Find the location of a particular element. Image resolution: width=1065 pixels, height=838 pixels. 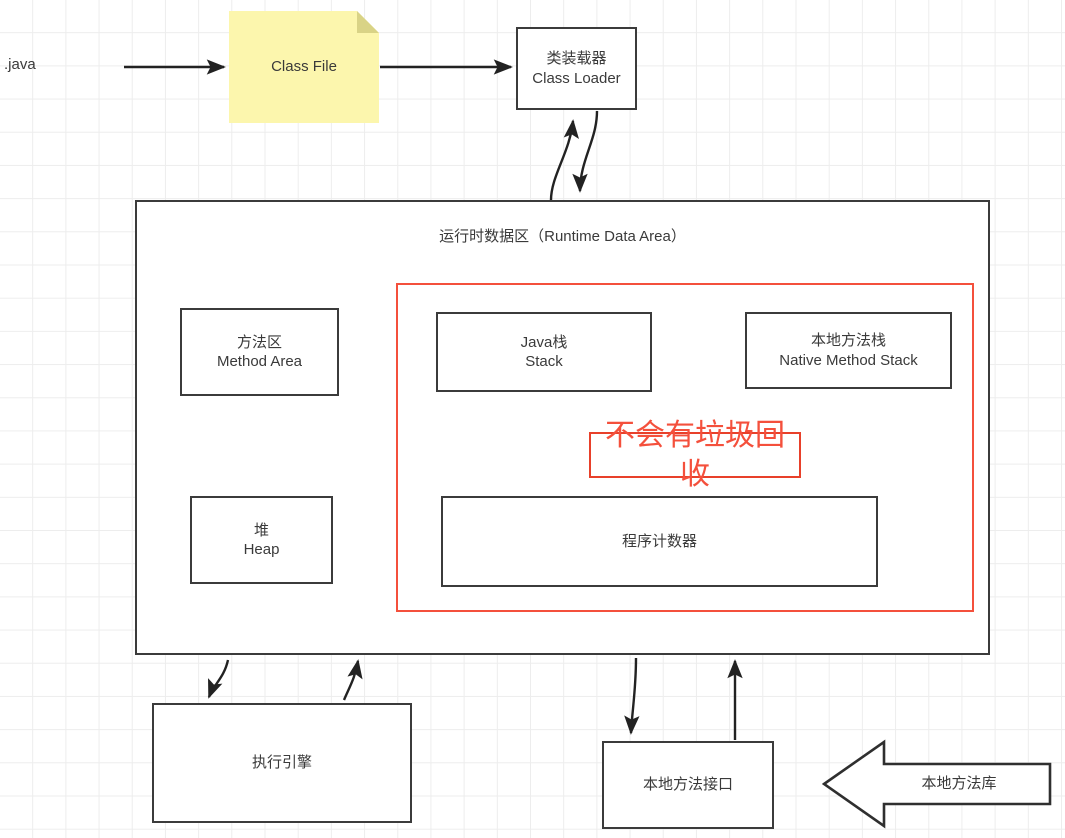

arrow-runtime-to-classloader is located at coordinates (564, 160).